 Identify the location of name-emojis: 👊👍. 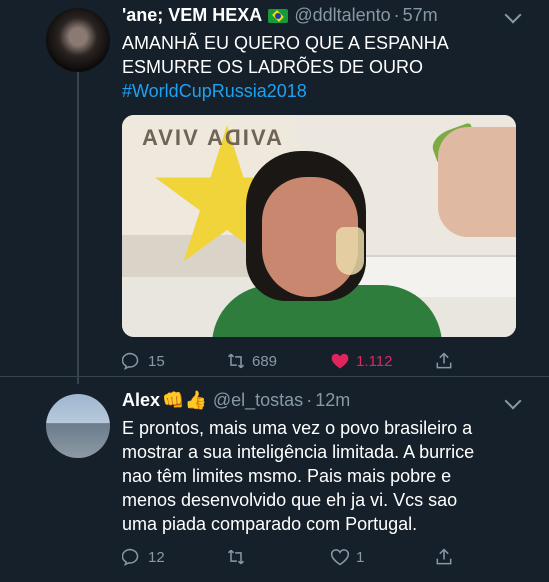
(184, 400).